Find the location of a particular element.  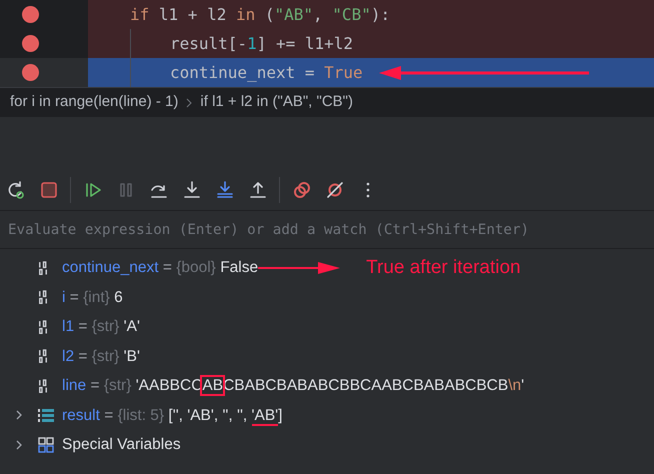

variable-entry: line = {str} 'AABBCCABCBABCBABABCBBCAABCBABABCBCB\n' is located at coordinates (293, 386).